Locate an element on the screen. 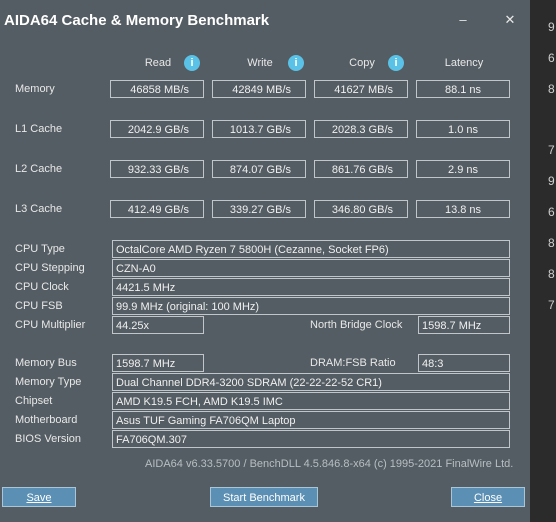 Image resolution: width=556 pixels, height=522 pixels. save-button: Save is located at coordinates (39, 497).